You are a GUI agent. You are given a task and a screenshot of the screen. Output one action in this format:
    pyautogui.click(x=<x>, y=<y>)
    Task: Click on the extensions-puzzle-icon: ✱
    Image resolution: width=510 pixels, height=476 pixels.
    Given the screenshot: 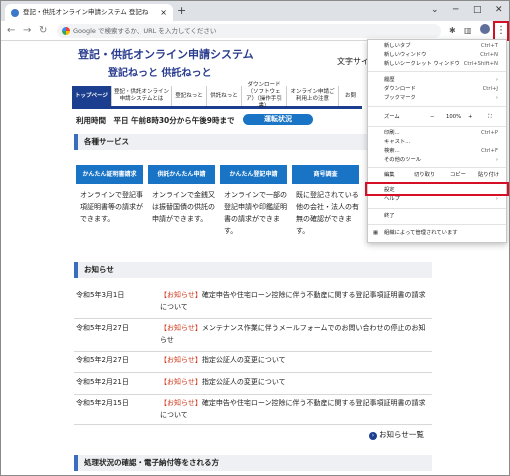 What is the action you would take?
    pyautogui.click(x=452, y=31)
    